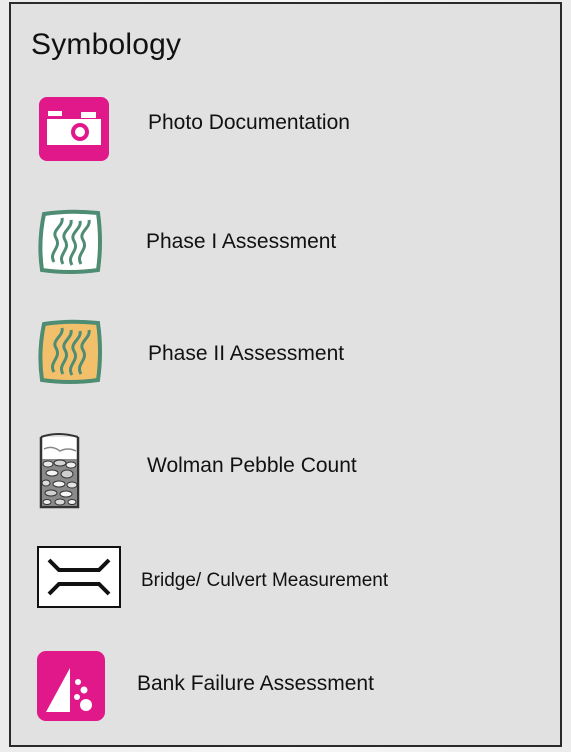 The width and height of the screenshot is (571, 752). What do you see at coordinates (106, 44) in the screenshot?
I see `legend-title: Symbology` at bounding box center [106, 44].